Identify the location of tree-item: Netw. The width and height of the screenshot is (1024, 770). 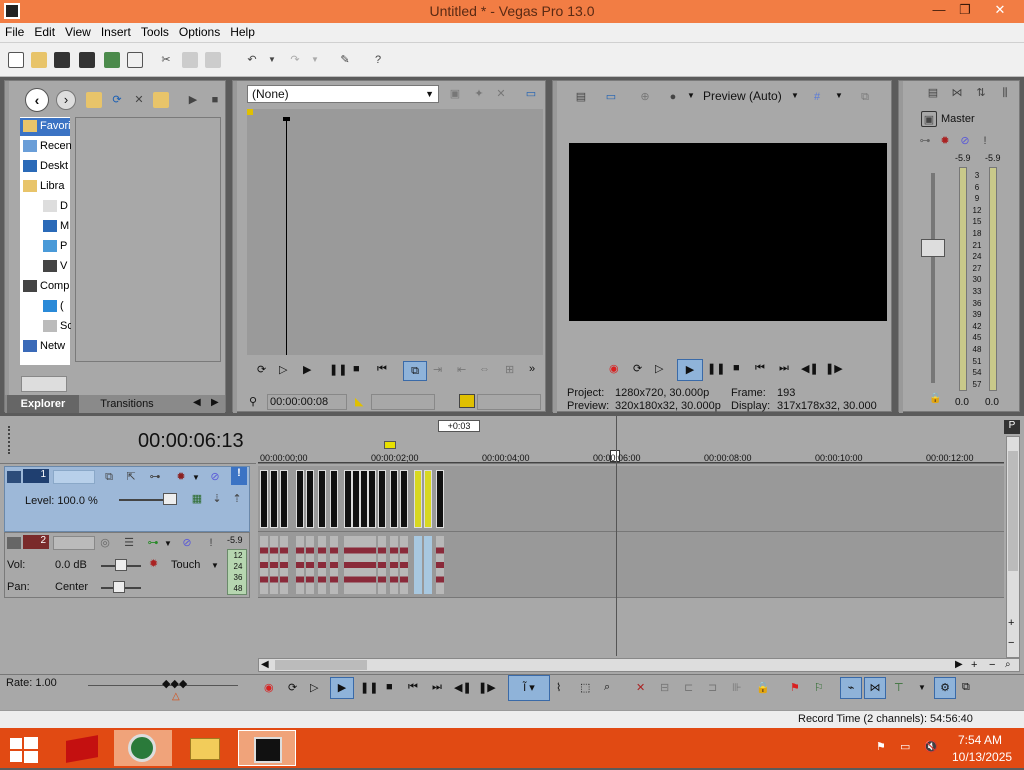
(47, 346).